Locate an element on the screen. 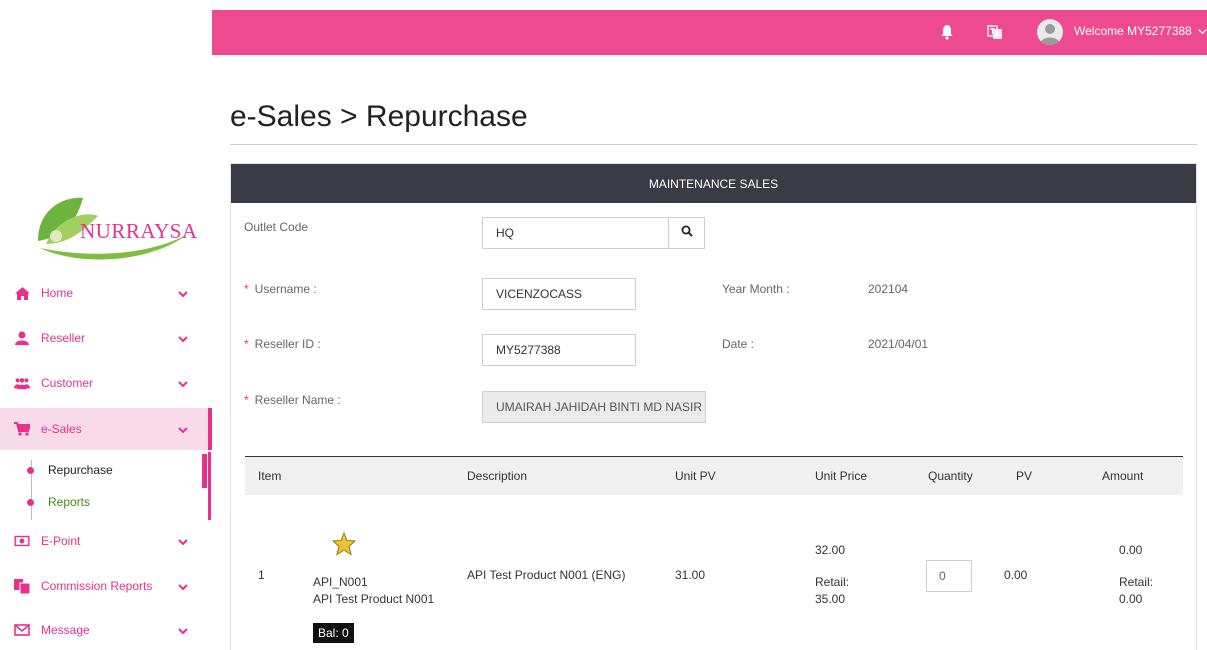  outlet-code-label: Outlet Code is located at coordinates (276, 227).